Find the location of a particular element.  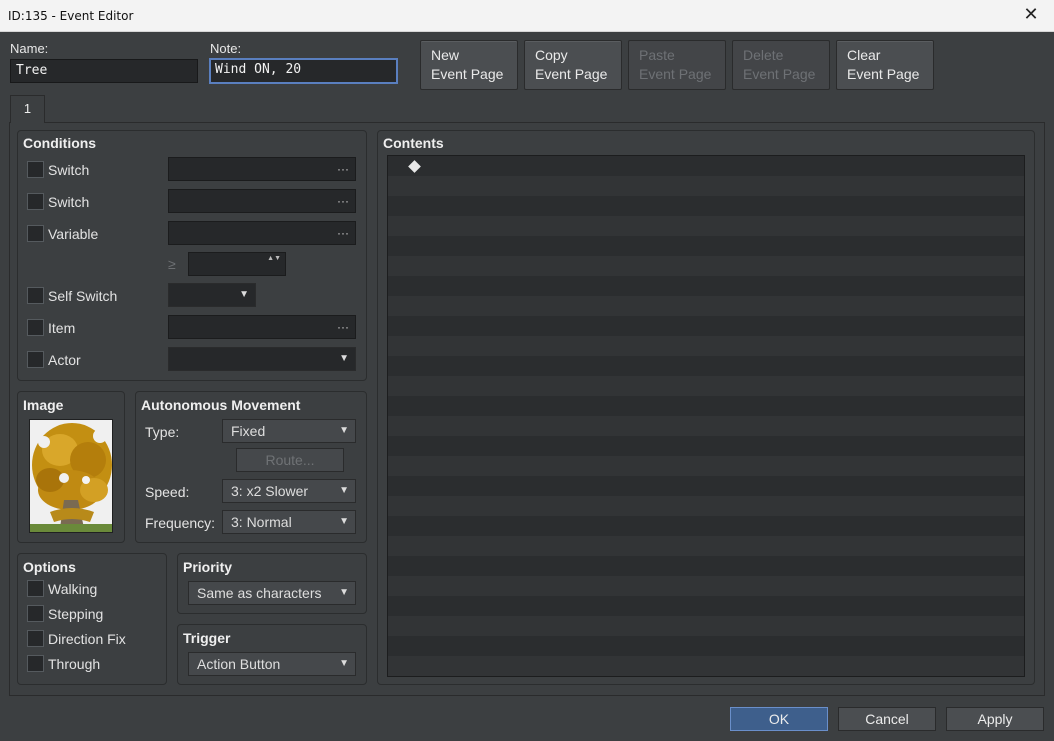

variable-field: ··· is located at coordinates (262, 233).